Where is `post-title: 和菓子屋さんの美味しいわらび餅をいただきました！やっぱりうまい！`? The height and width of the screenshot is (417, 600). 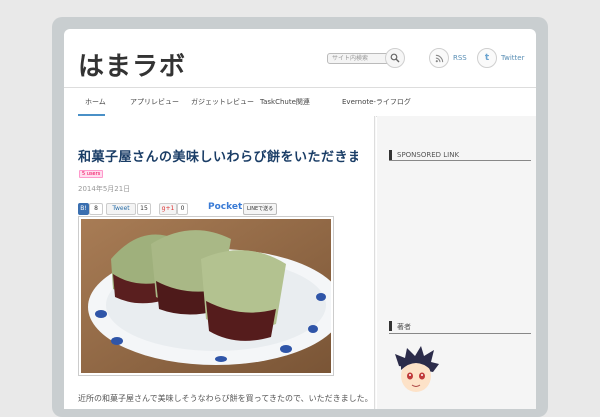 post-title: 和菓子屋さんの美味しいわらび餅をいただきました！やっぱりうまい！ is located at coordinates (218, 155).